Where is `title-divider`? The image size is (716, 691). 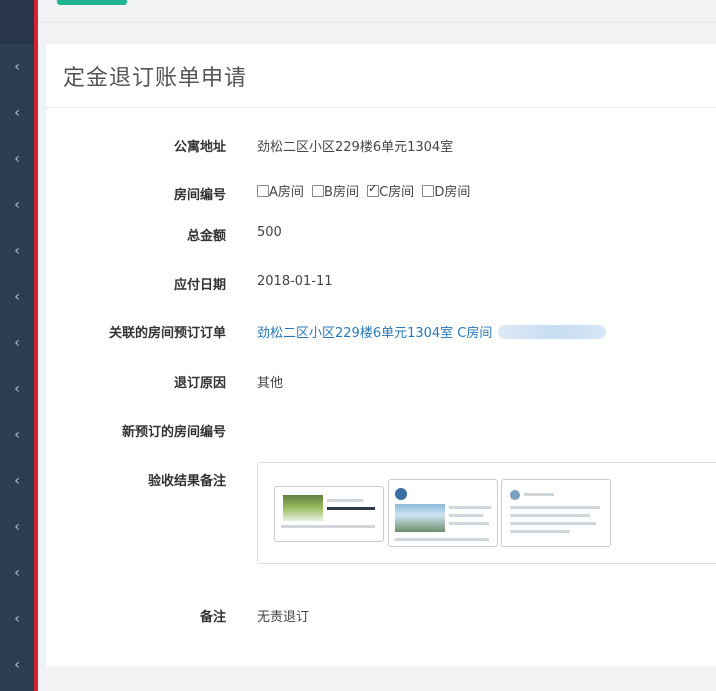 title-divider is located at coordinates (381, 107).